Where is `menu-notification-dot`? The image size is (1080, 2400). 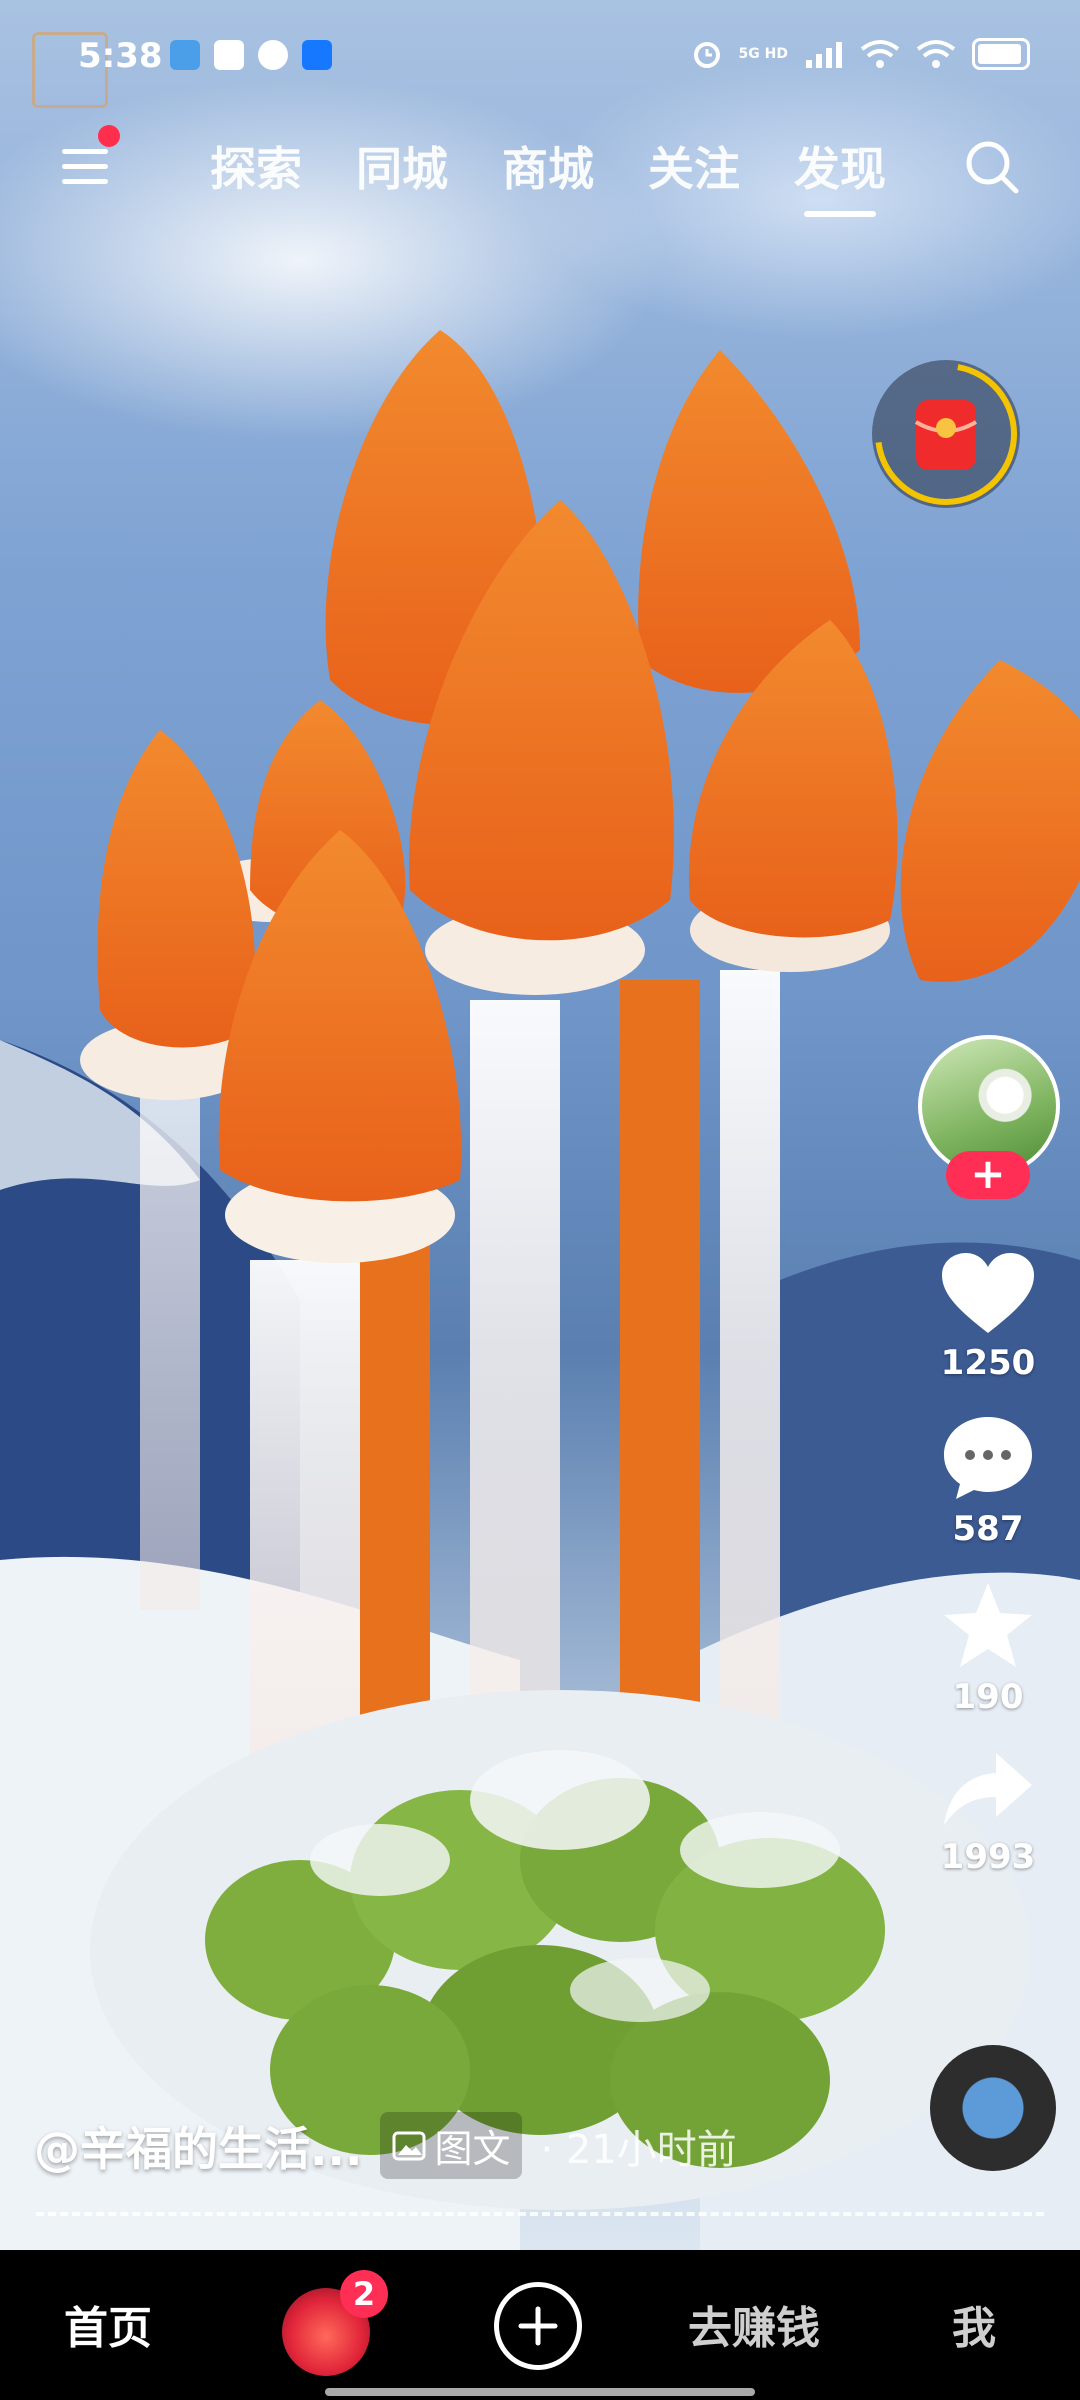
menu-notification-dot is located at coordinates (109, 136).